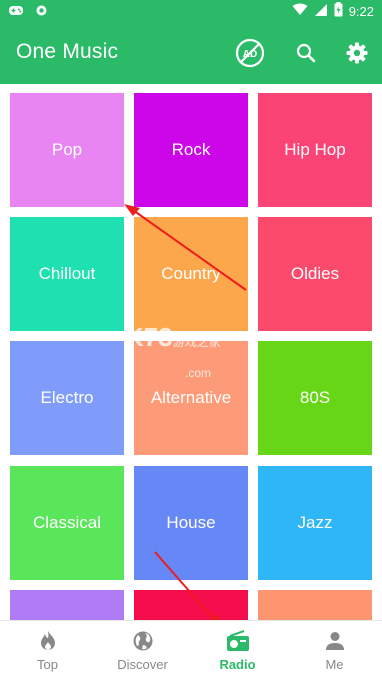 The height and width of the screenshot is (675, 382). Describe the element at coordinates (67, 51) in the screenshot. I see `app-title: One Music` at that location.